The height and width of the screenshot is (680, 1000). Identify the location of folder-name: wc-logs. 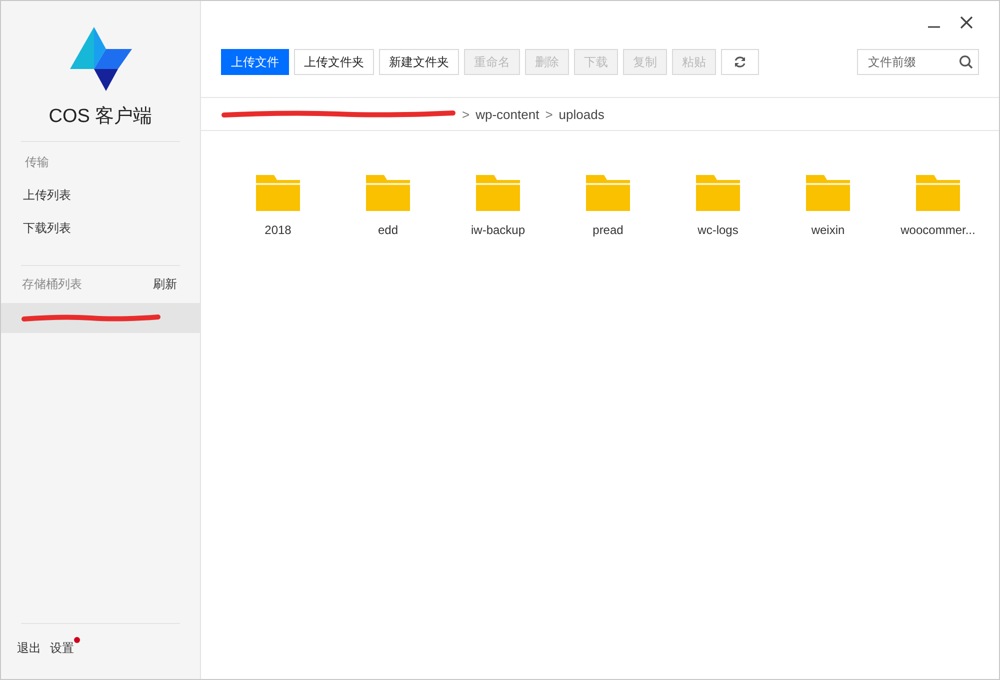
(718, 230).